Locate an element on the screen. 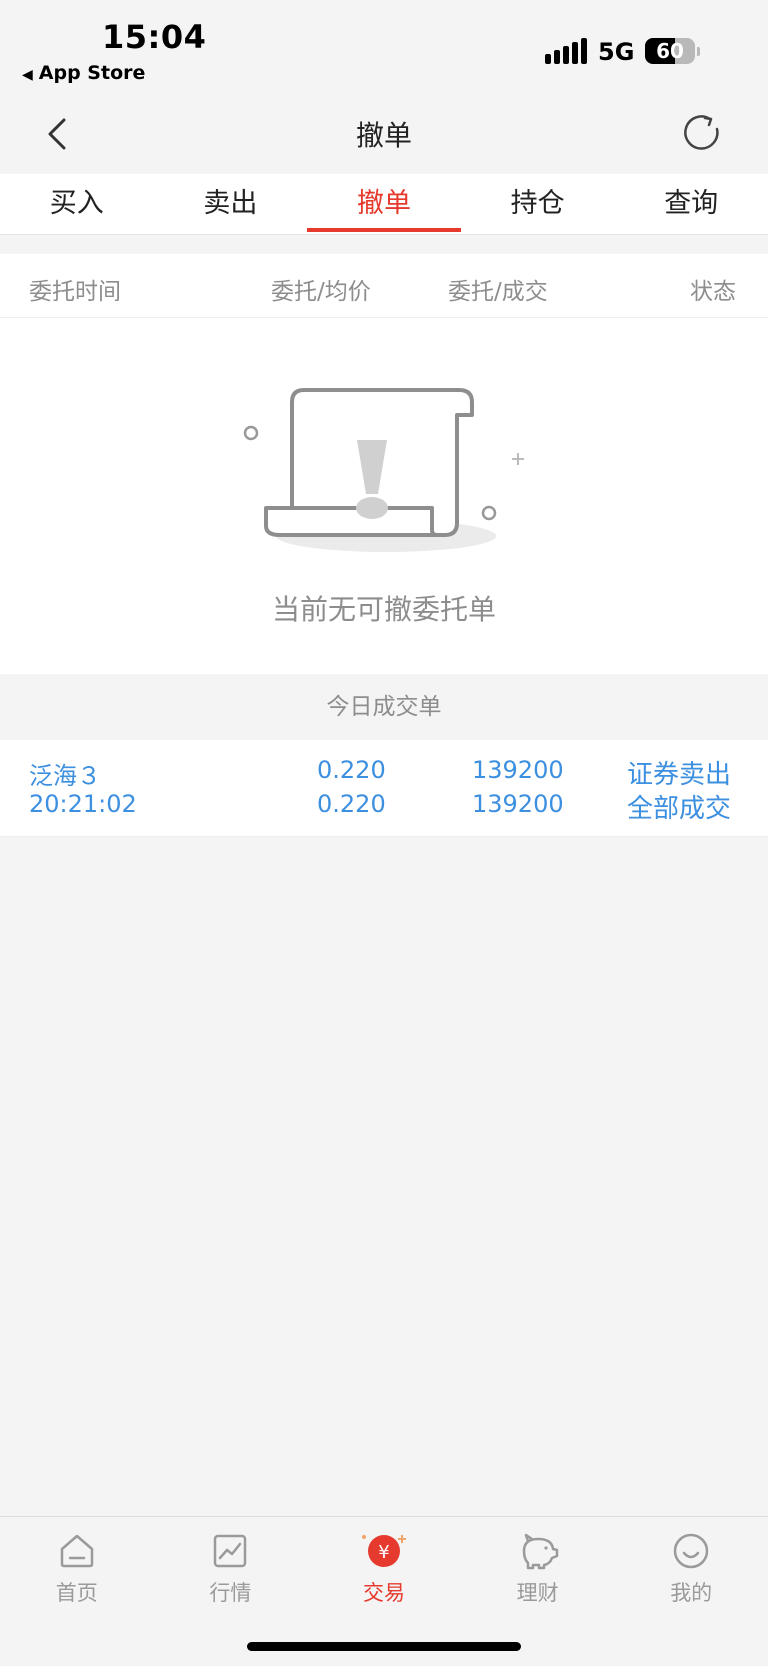 The width and height of the screenshot is (768, 1666). back-to-app-store-link: ◀ App Store is located at coordinates (83, 73).